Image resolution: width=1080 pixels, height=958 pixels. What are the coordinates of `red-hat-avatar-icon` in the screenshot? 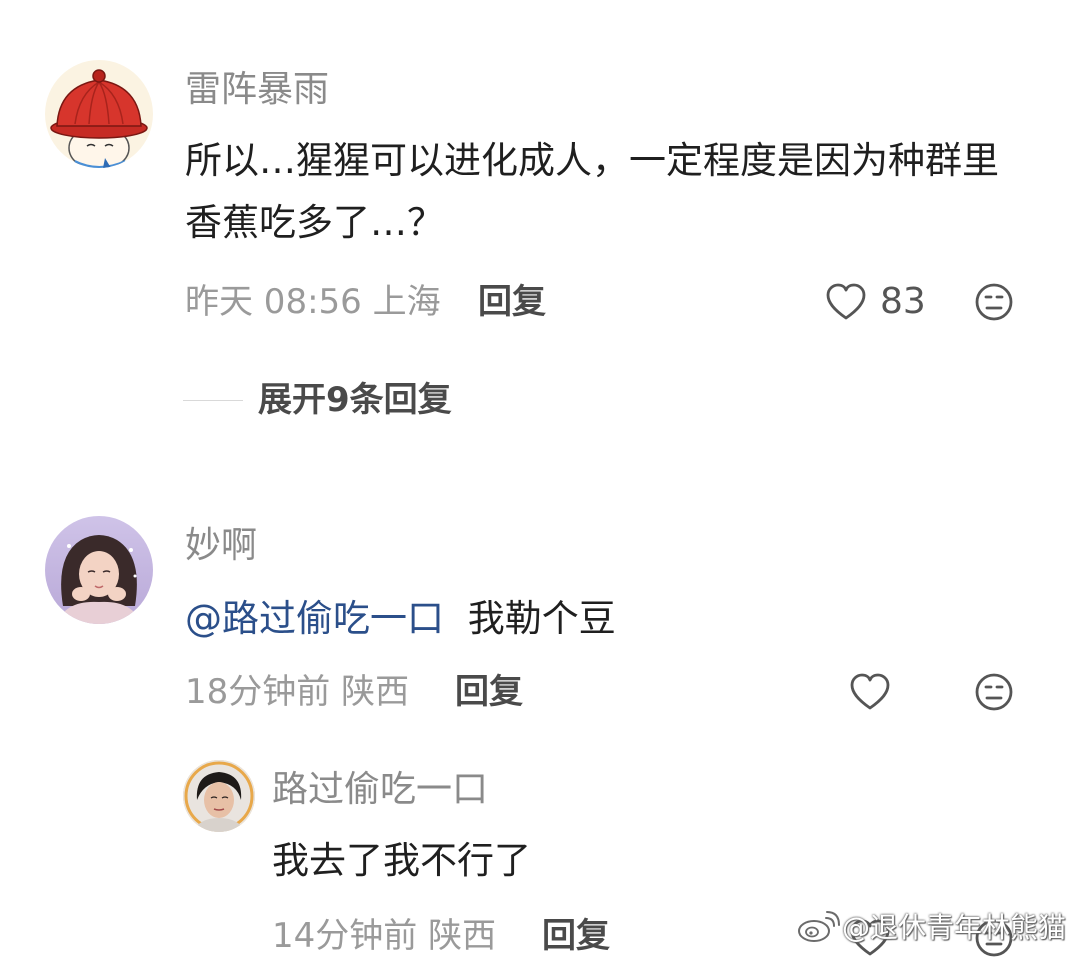 It's located at (99, 114).